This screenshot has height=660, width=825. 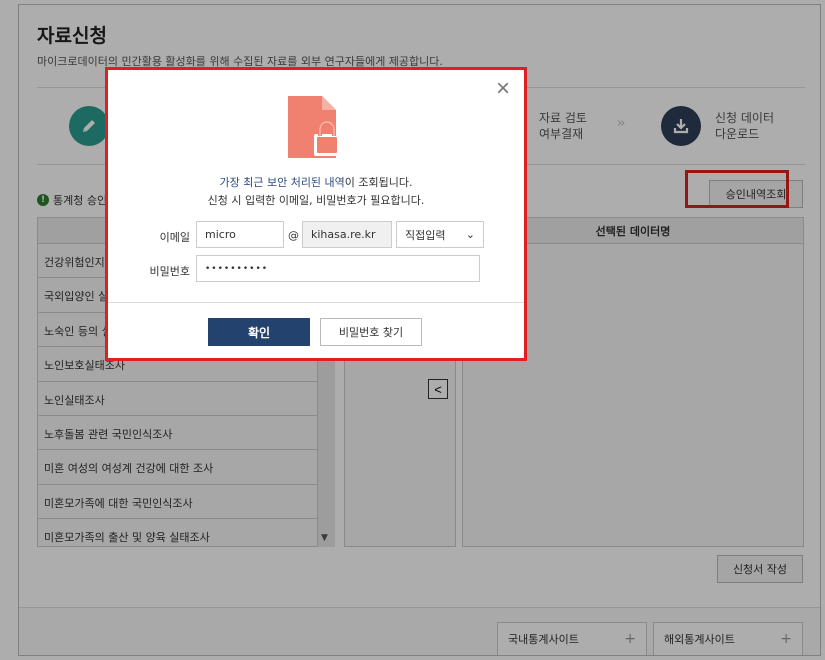 What do you see at coordinates (169, 271) in the screenshot?
I see `password-label: 비밀번호` at bounding box center [169, 271].